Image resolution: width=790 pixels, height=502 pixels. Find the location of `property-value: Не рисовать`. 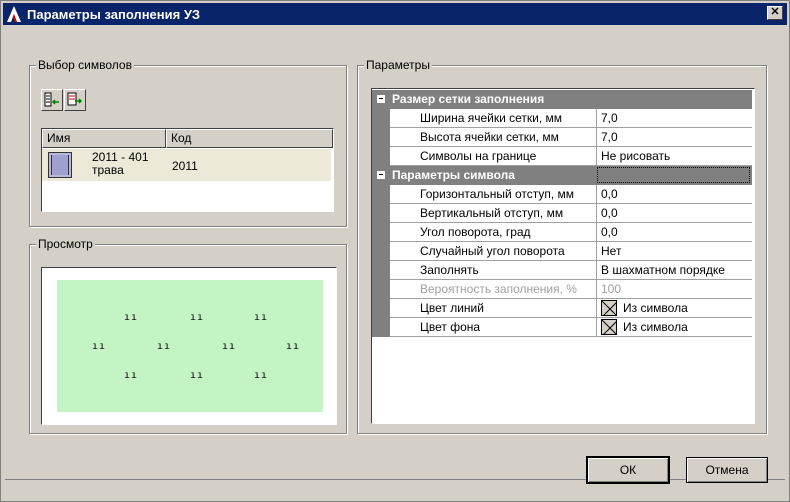

property-value: Не рисовать is located at coordinates (674, 156).